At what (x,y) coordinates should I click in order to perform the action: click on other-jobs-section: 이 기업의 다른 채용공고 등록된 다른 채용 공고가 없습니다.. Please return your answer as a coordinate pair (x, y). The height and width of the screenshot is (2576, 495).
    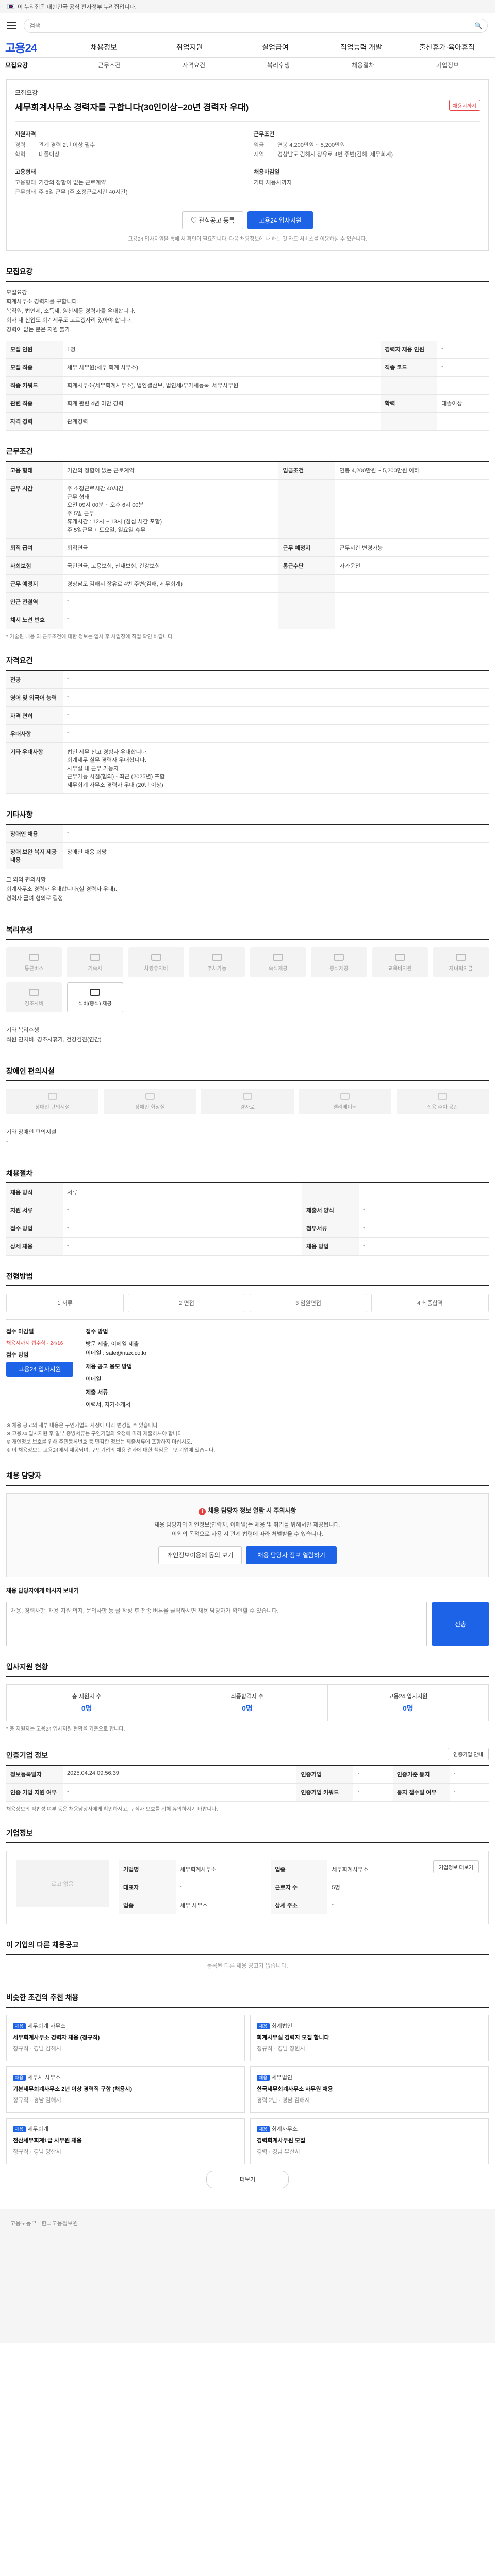
    Looking at the image, I should click on (247, 1958).